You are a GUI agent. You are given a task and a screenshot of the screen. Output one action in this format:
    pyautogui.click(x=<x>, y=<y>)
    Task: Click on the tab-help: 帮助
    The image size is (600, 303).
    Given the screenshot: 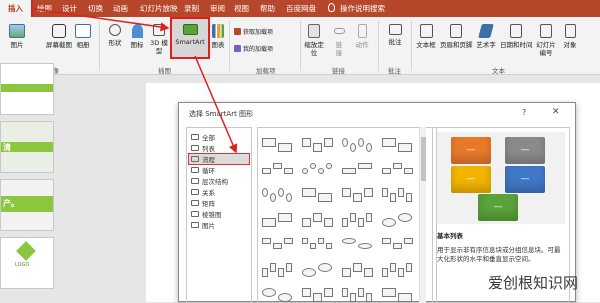 What is the action you would take?
    pyautogui.click(x=267, y=8)
    